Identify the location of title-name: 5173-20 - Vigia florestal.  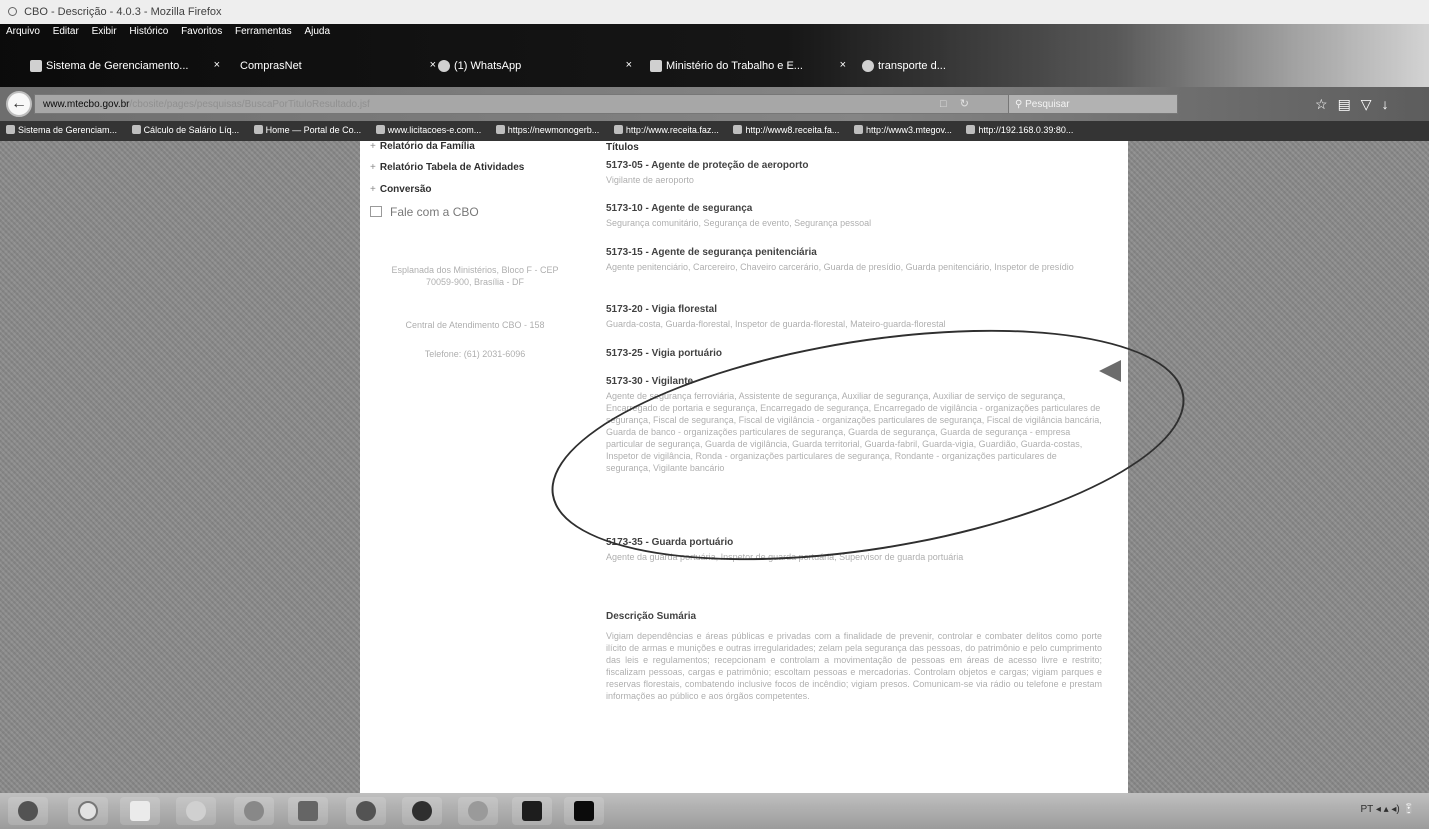
(661, 309).